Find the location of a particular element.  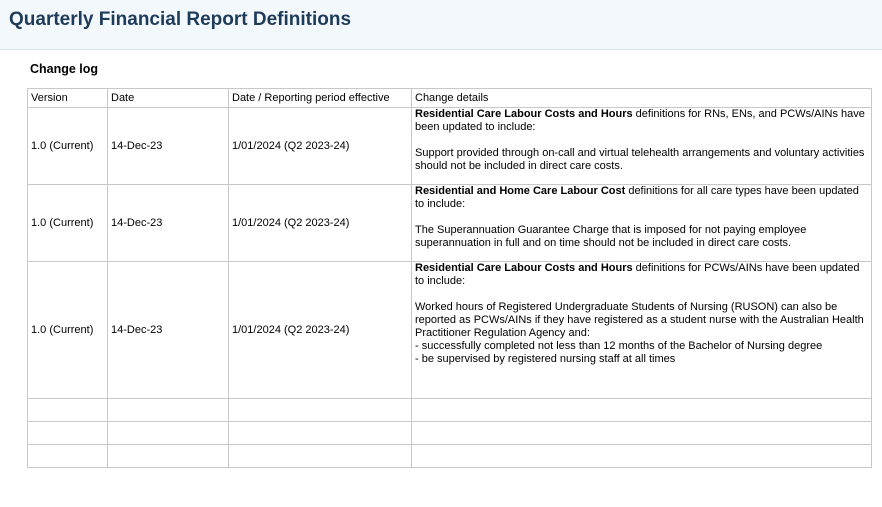

column-header-date: Date is located at coordinates (168, 98).